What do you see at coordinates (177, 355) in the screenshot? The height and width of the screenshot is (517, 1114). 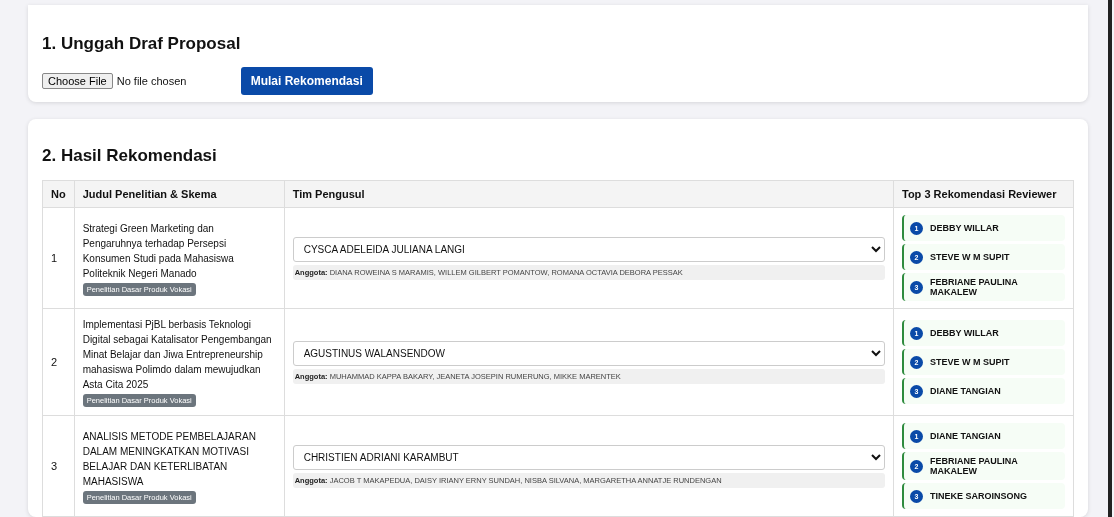 I see `research-title: Implementasi PjBL berbasis Teknologi Digital sebagai Katalisator Pengembangan Minat Belajar dan Jiwa Entrepreneurship mahasiswa Polimdo dalam mewujudkan Asta Cita 2025` at bounding box center [177, 355].